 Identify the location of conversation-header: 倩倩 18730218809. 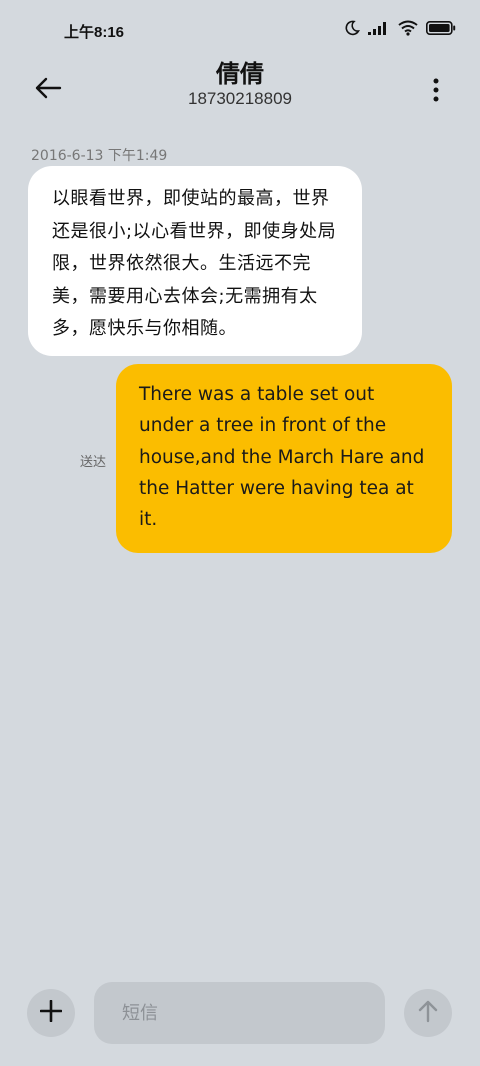
(240, 87).